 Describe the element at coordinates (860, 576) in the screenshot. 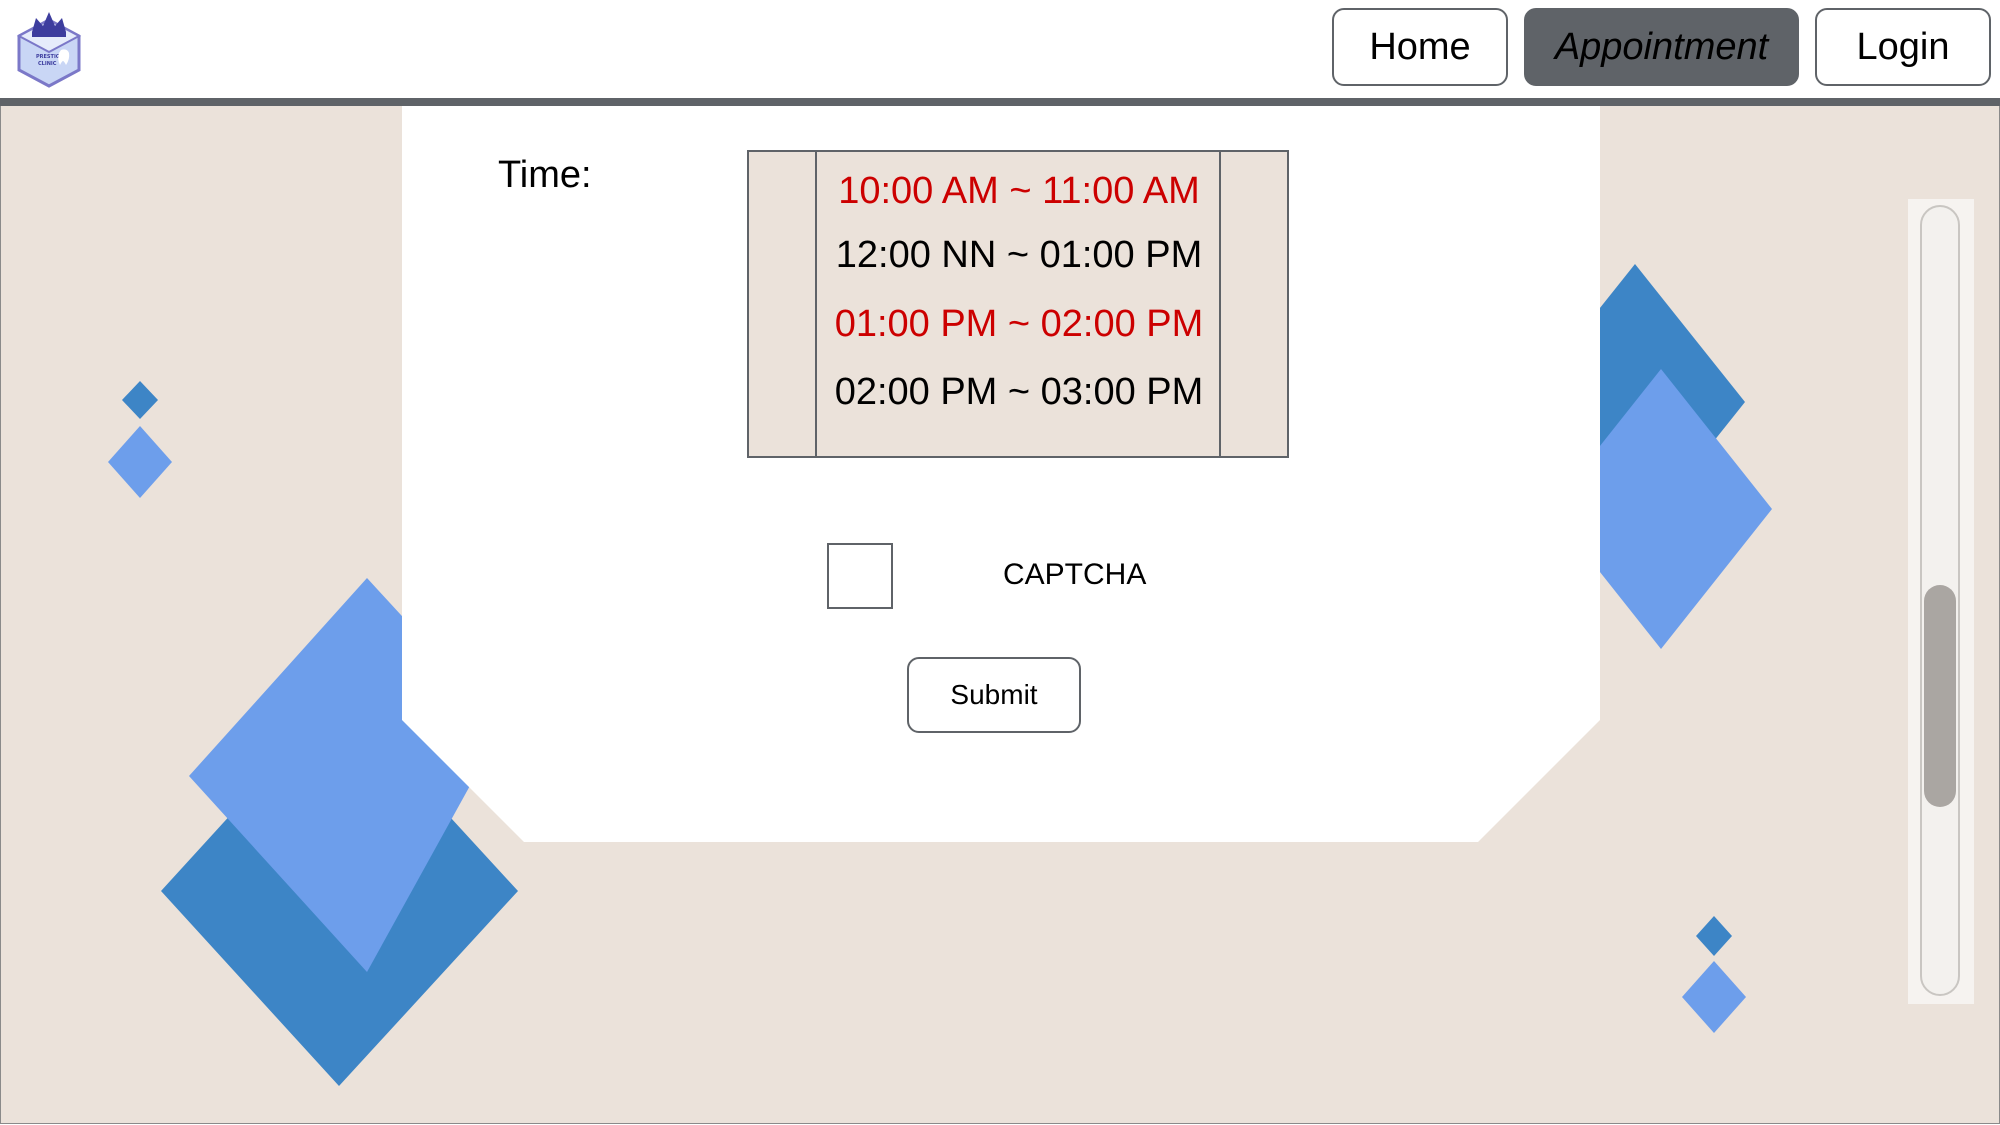

I see `captcha-checkbox` at that location.